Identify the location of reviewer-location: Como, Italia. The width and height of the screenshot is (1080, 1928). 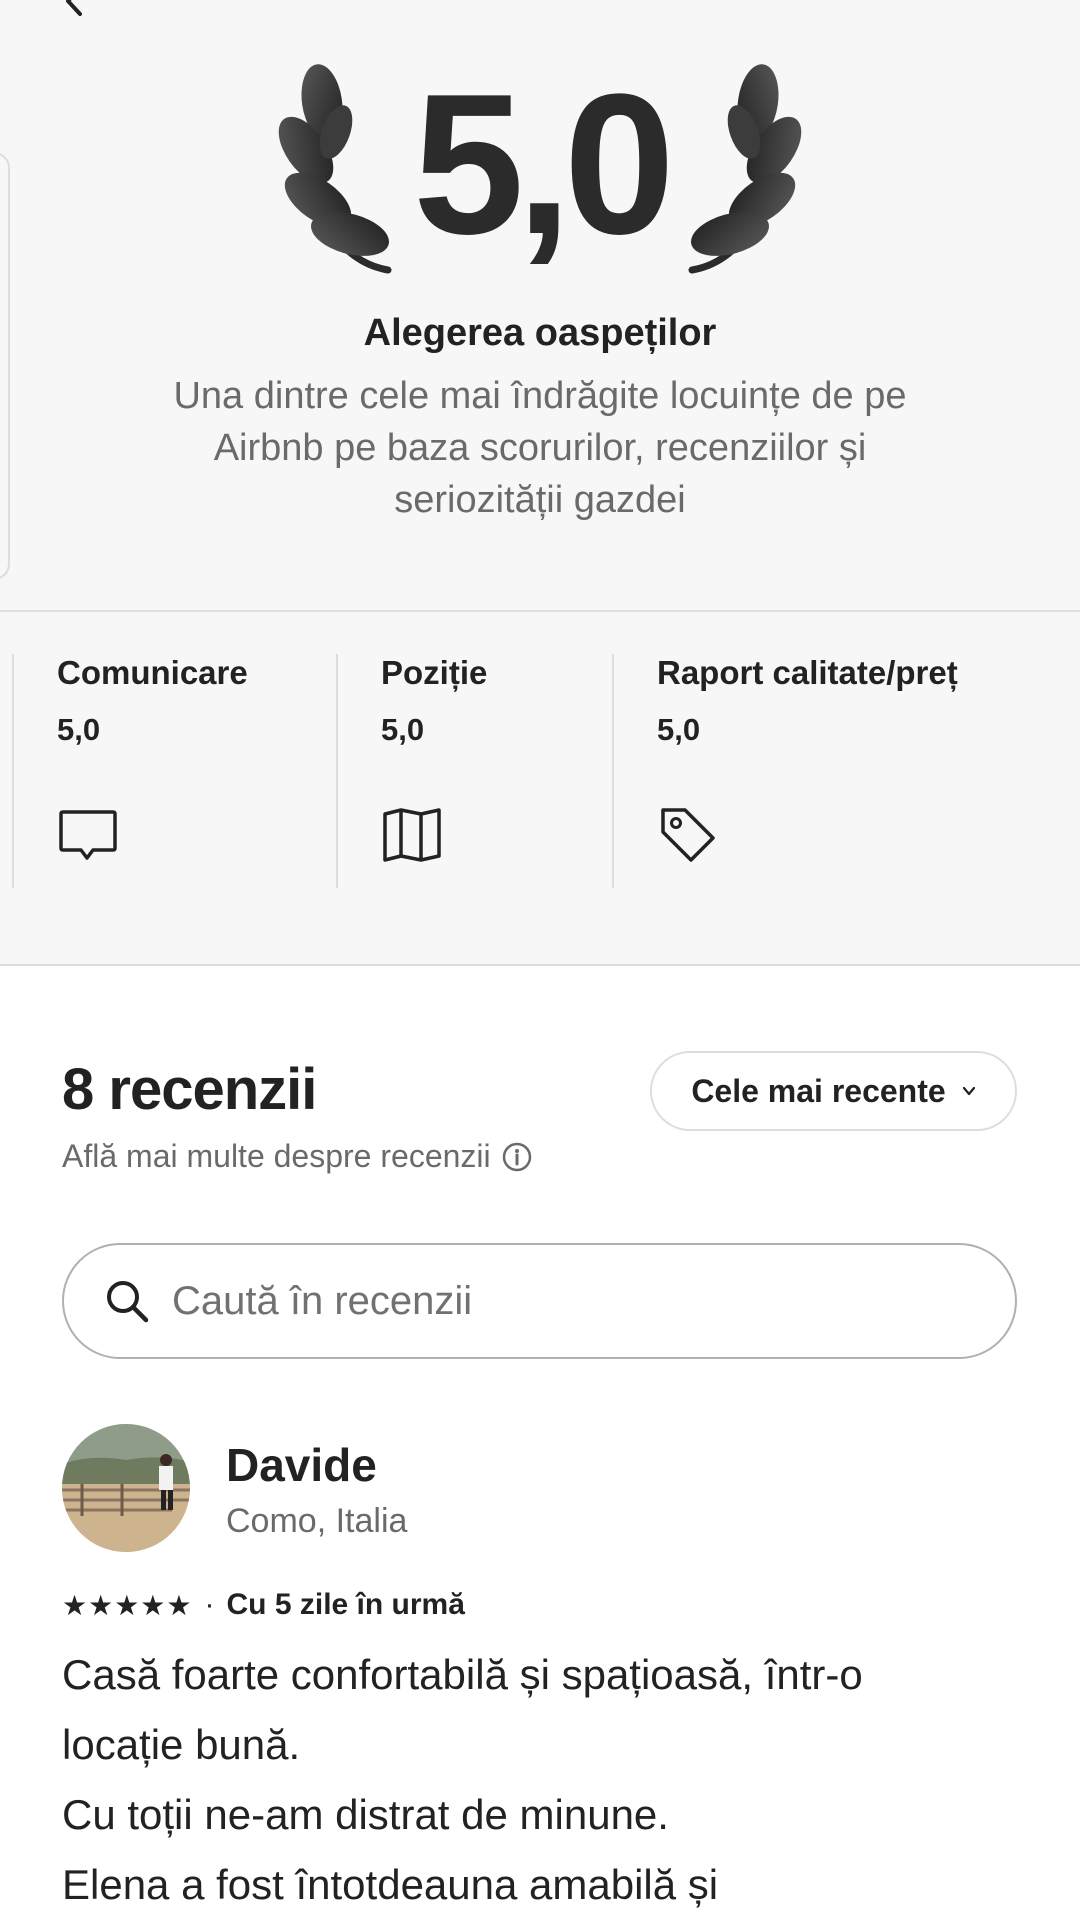
(317, 1521).